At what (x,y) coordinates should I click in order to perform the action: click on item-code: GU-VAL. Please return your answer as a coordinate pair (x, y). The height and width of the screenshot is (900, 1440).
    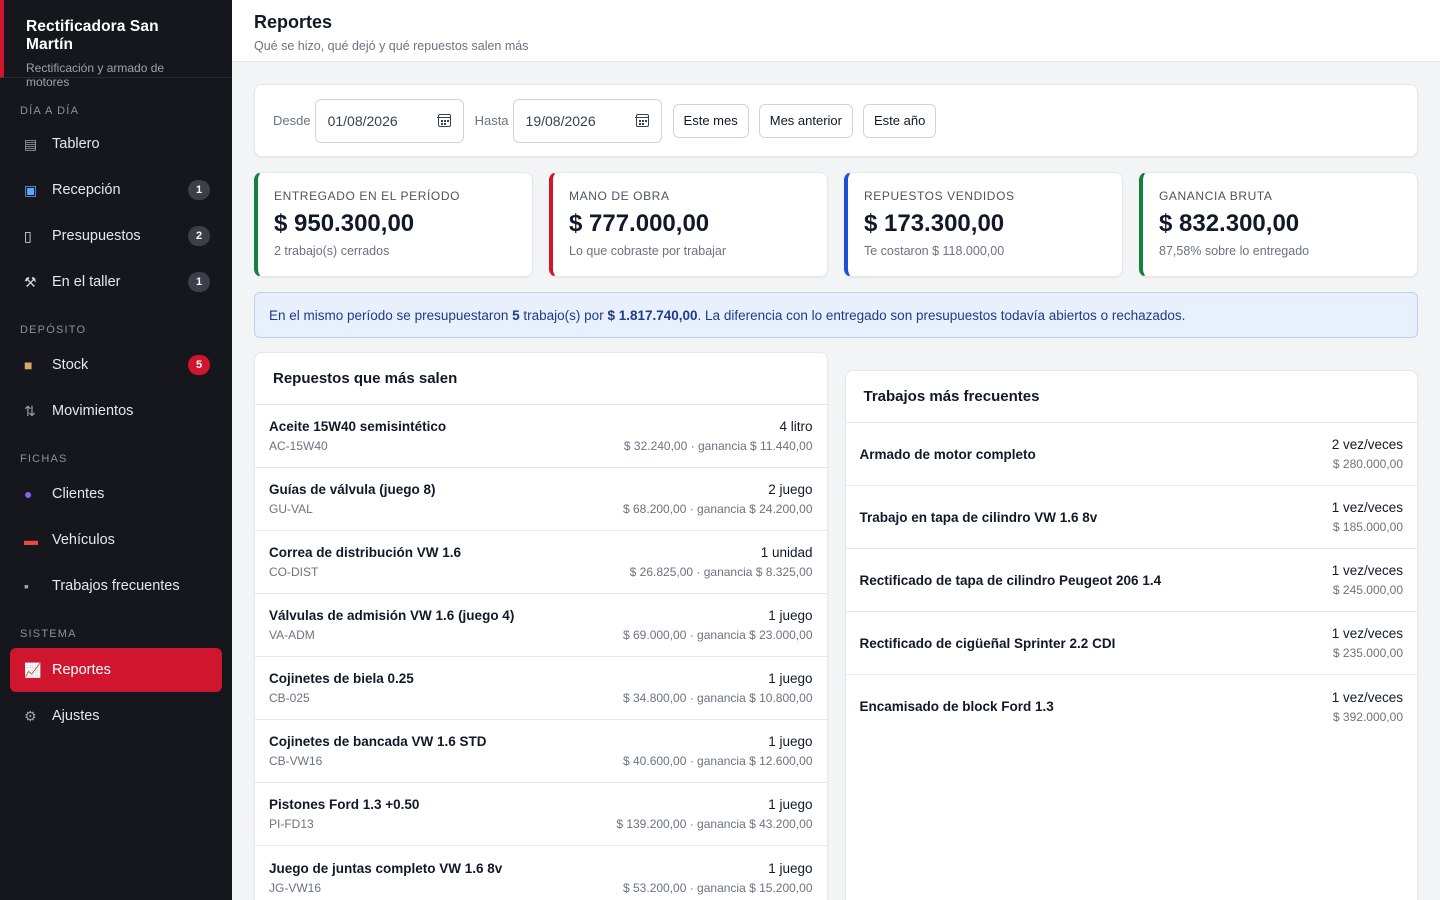
    Looking at the image, I should click on (291, 509).